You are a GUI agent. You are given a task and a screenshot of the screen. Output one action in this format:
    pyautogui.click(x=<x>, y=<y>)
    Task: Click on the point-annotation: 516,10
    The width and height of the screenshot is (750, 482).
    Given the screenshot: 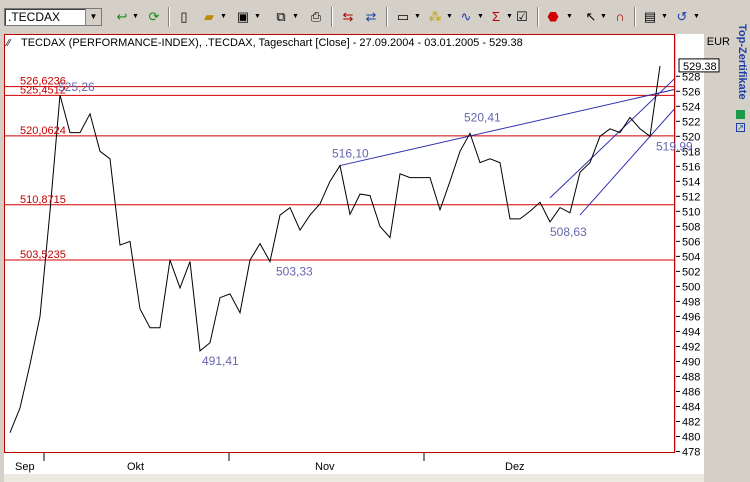 What is the action you would take?
    pyautogui.click(x=350, y=154)
    